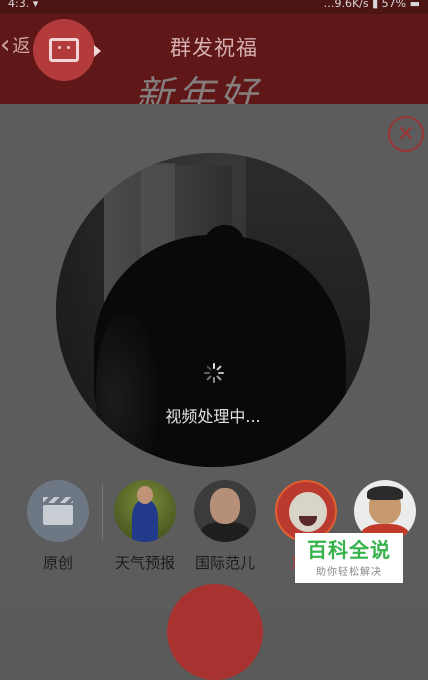 Image resolution: width=428 pixels, height=680 pixels. Describe the element at coordinates (349, 550) in the screenshot. I see `watermark-title: 百科全说` at that location.